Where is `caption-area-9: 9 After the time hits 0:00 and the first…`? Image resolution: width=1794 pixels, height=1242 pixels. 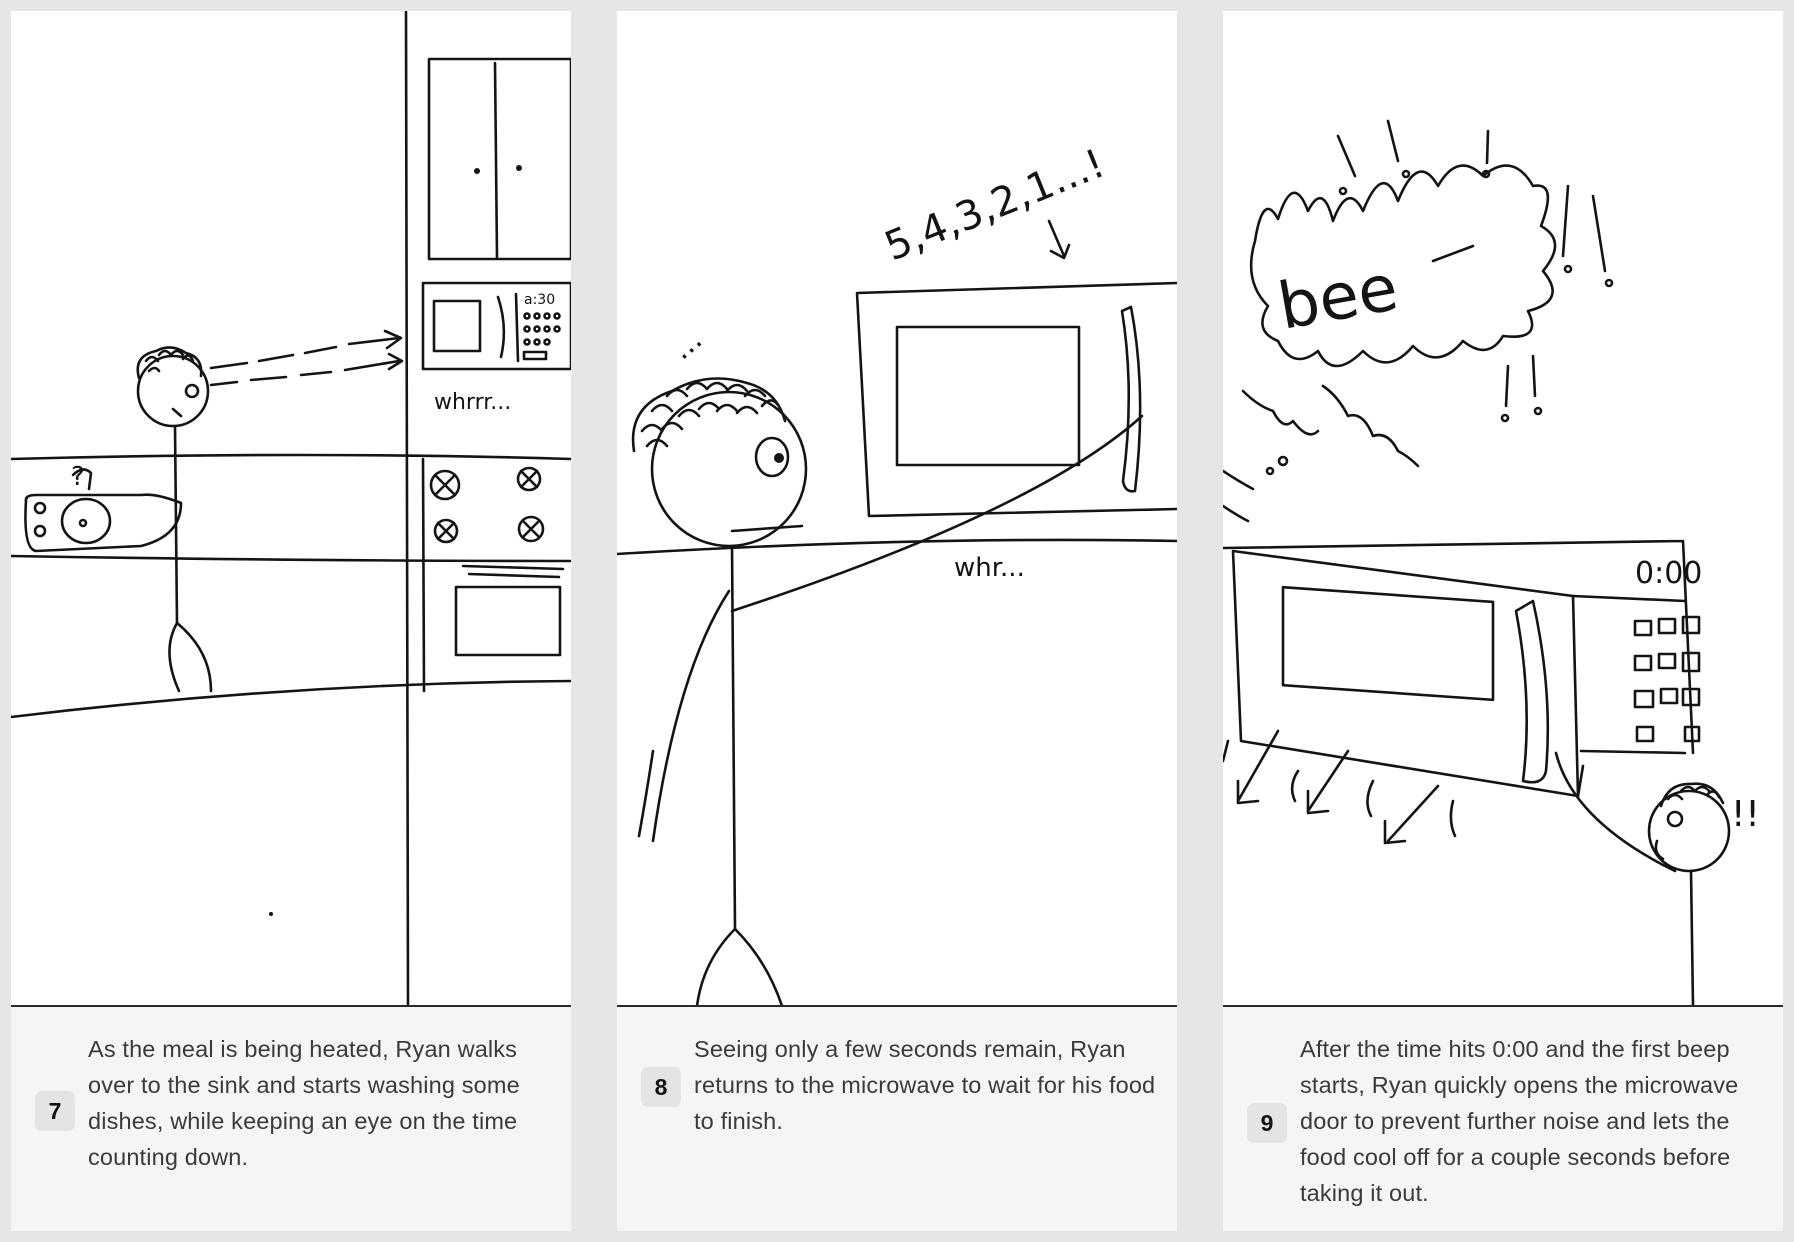
caption-area-9: 9 After the time hits 0:00 and the first… is located at coordinates (1503, 1119).